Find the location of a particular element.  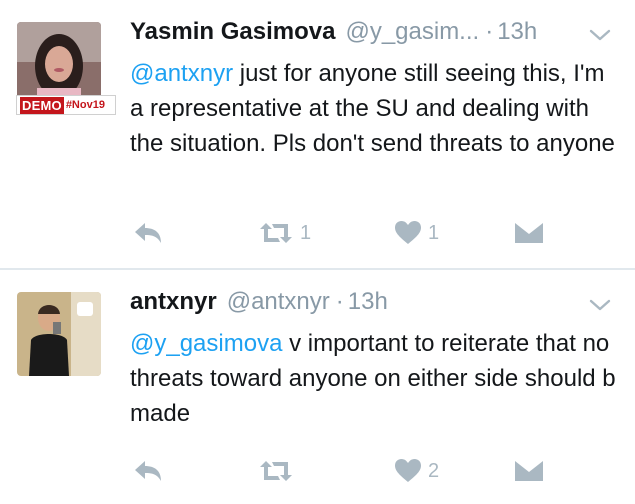

user-handle: @antxnyr is located at coordinates (278, 302).